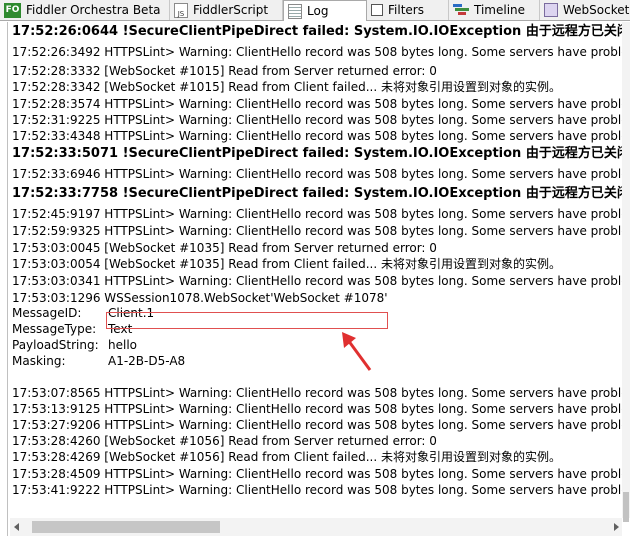 Image resolution: width=630 pixels, height=536 pixels. I want to click on tab-label: Filters, so click(406, 10).